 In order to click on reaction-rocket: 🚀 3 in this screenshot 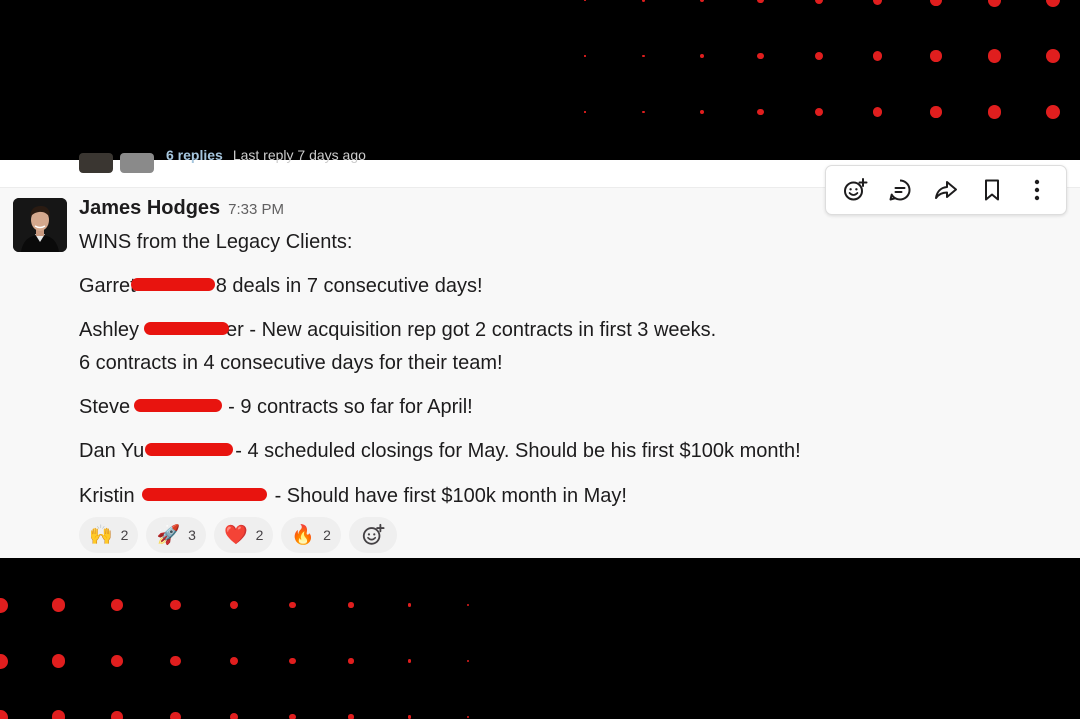, I will do `click(176, 535)`.